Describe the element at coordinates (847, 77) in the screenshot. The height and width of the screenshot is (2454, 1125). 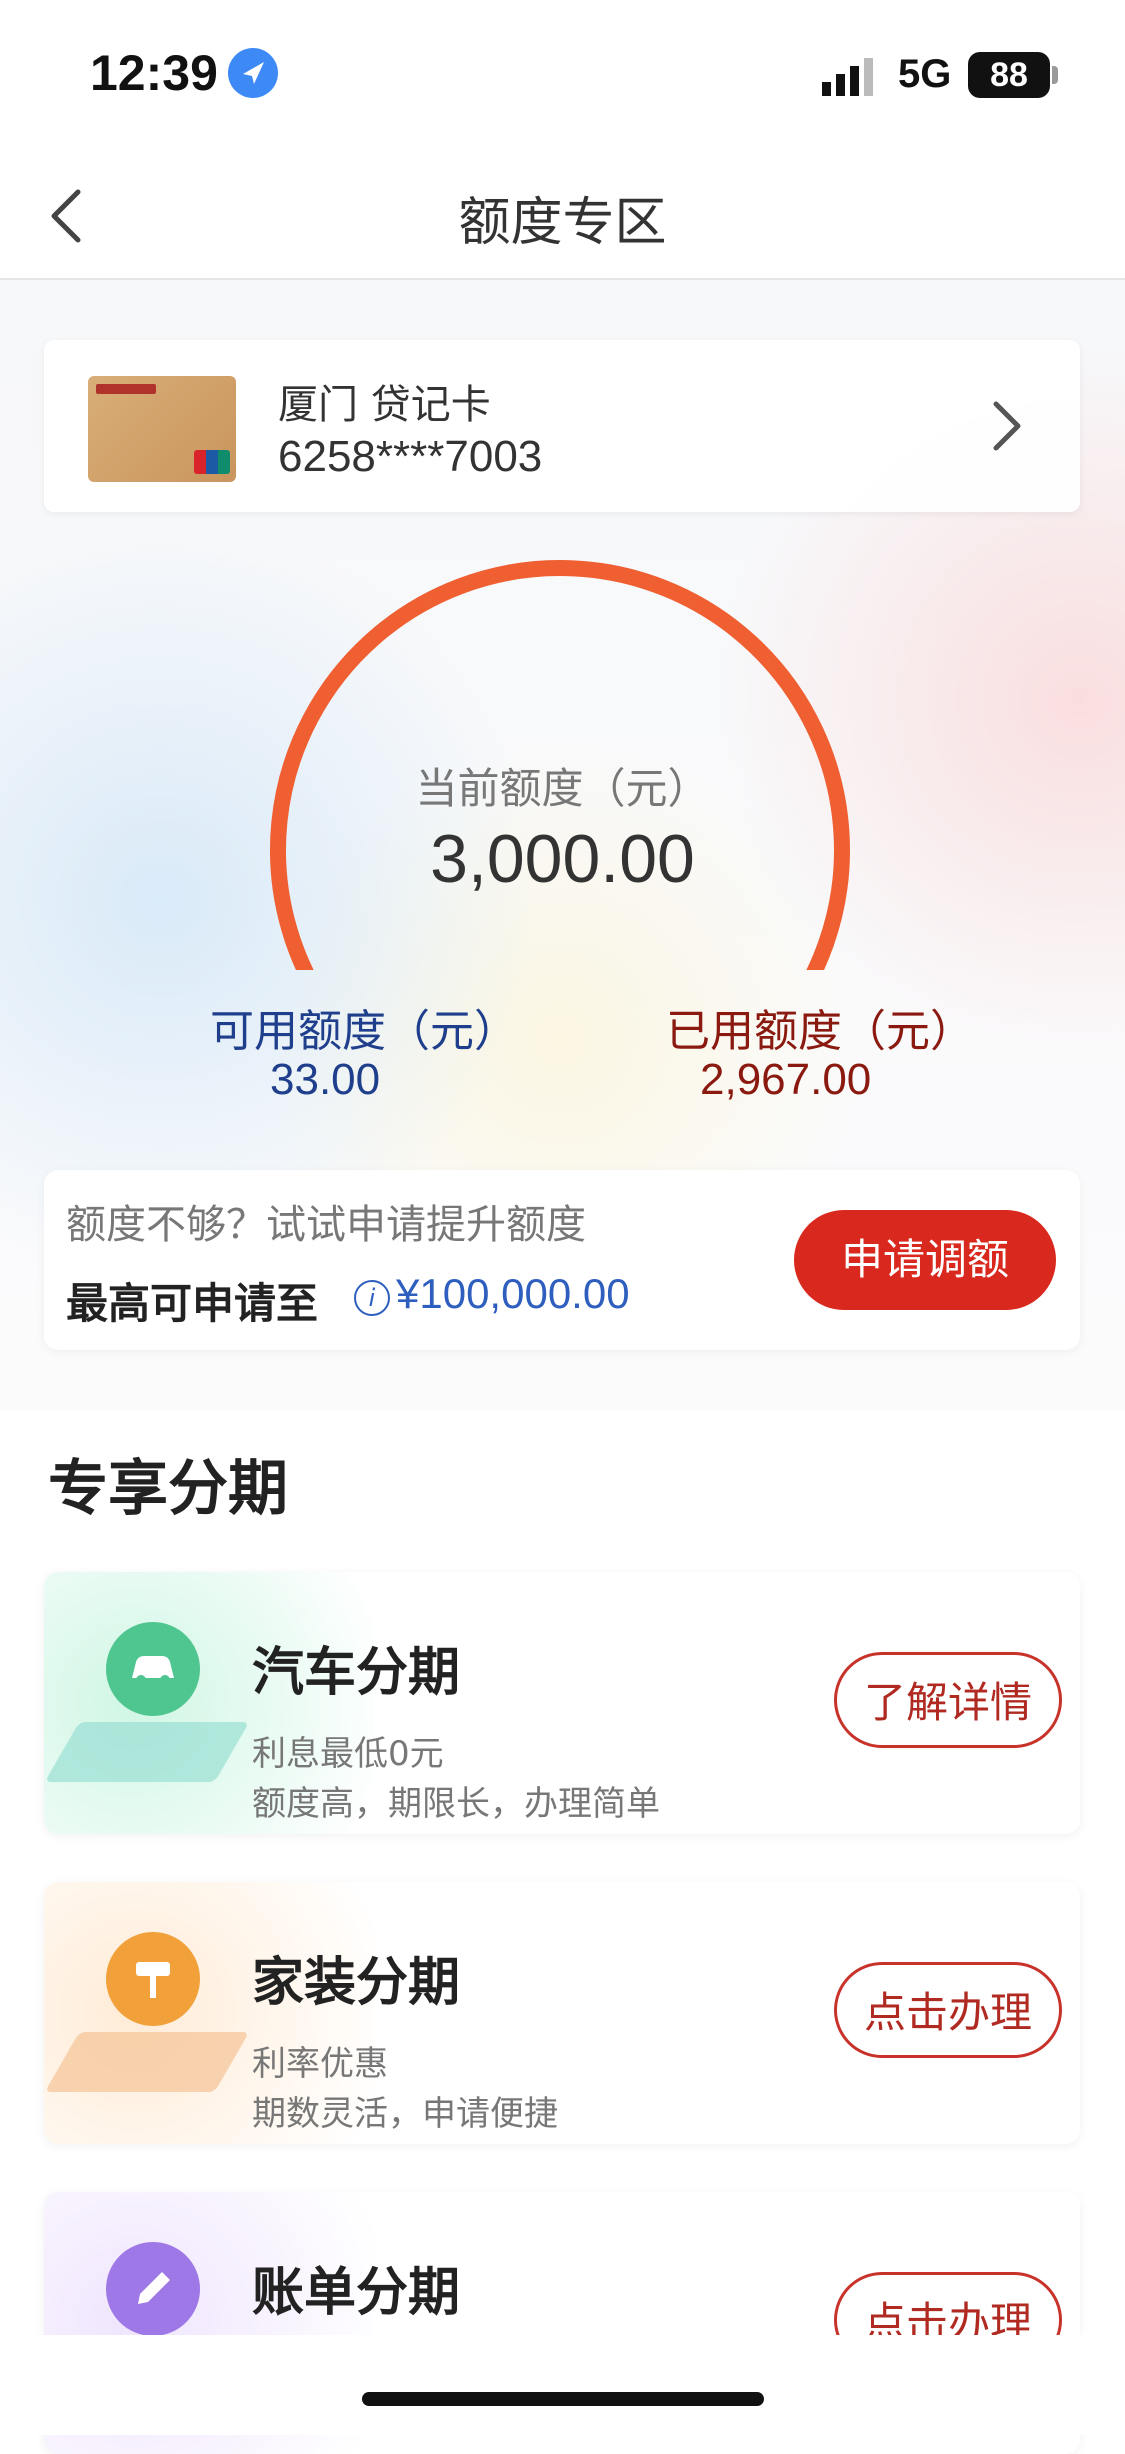
I see `signal-icon` at that location.